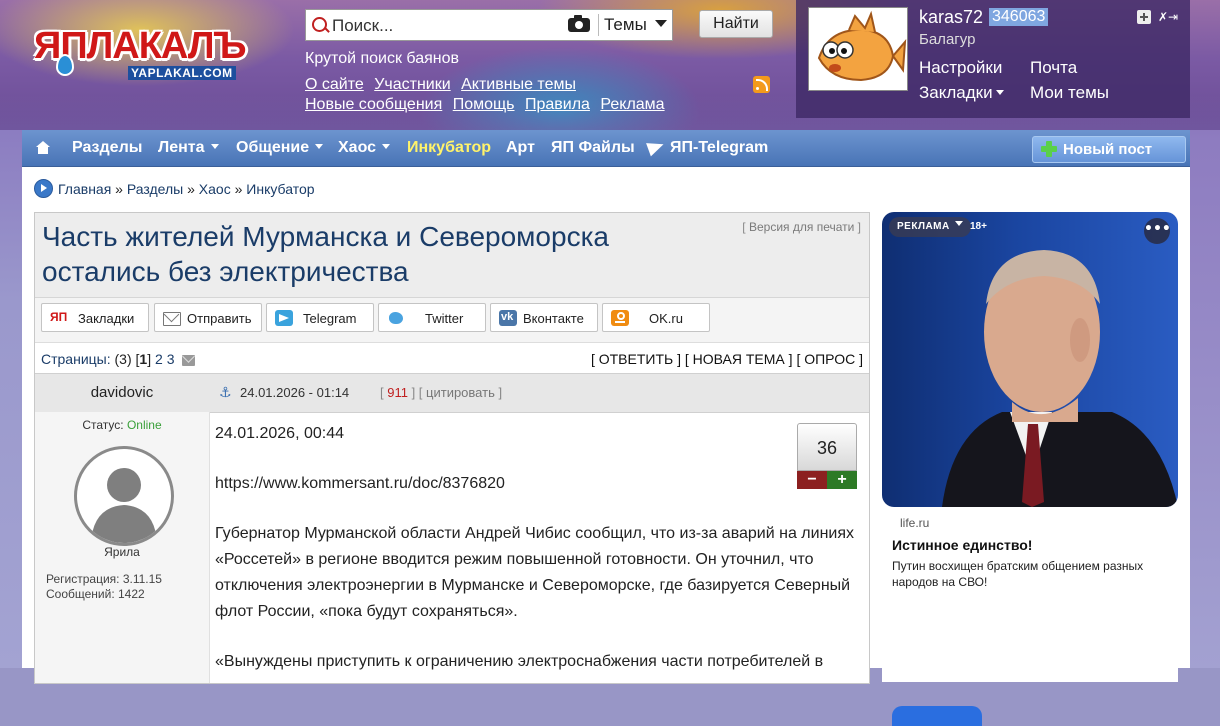  What do you see at coordinates (961, 93) in the screenshot?
I see `bookmarks-menu: Закладки` at bounding box center [961, 93].